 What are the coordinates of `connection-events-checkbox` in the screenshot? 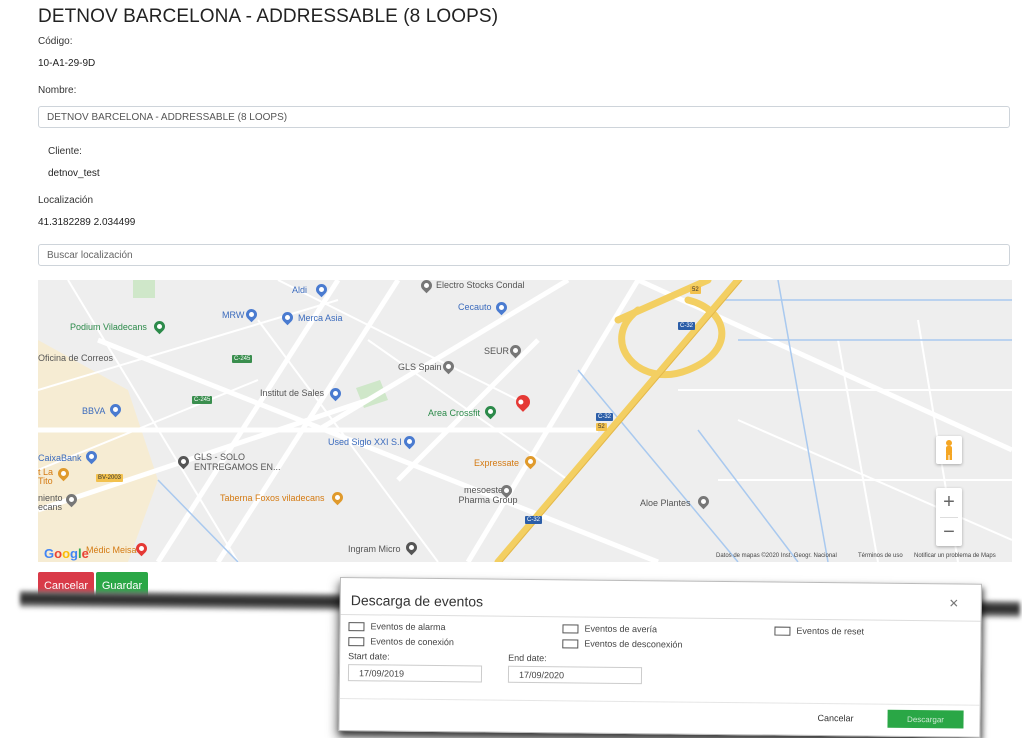 It's located at (356, 642).